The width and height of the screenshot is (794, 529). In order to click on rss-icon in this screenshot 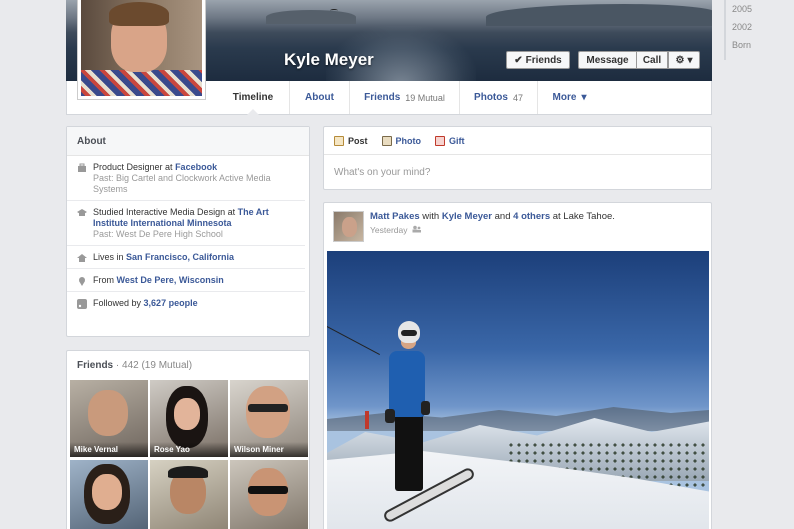, I will do `click(82, 304)`.